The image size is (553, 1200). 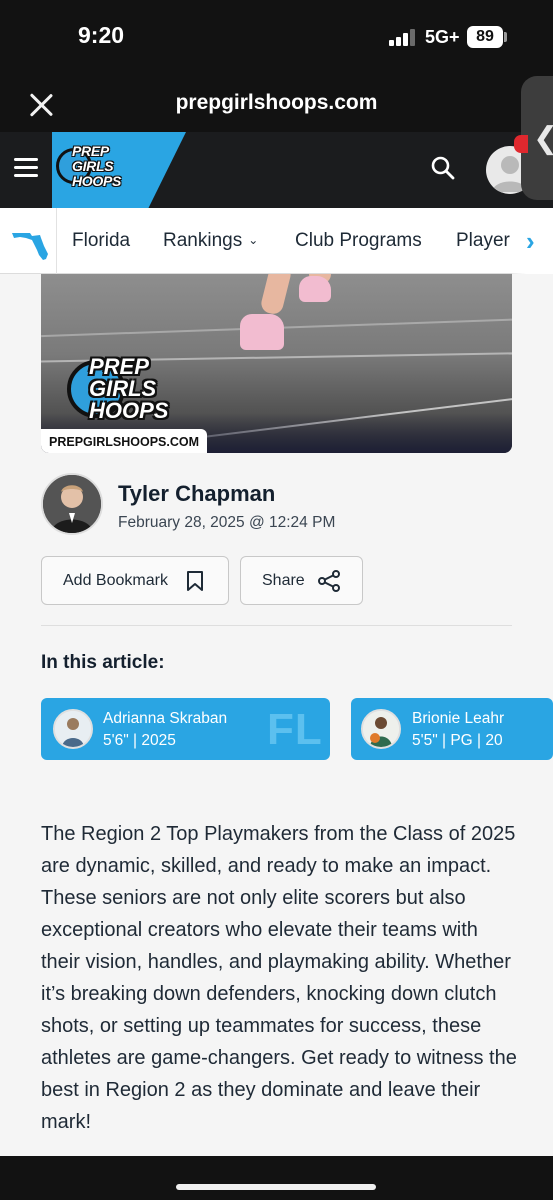 What do you see at coordinates (276, 170) in the screenshot?
I see `site-header: PREP GIRLS HOOPS` at bounding box center [276, 170].